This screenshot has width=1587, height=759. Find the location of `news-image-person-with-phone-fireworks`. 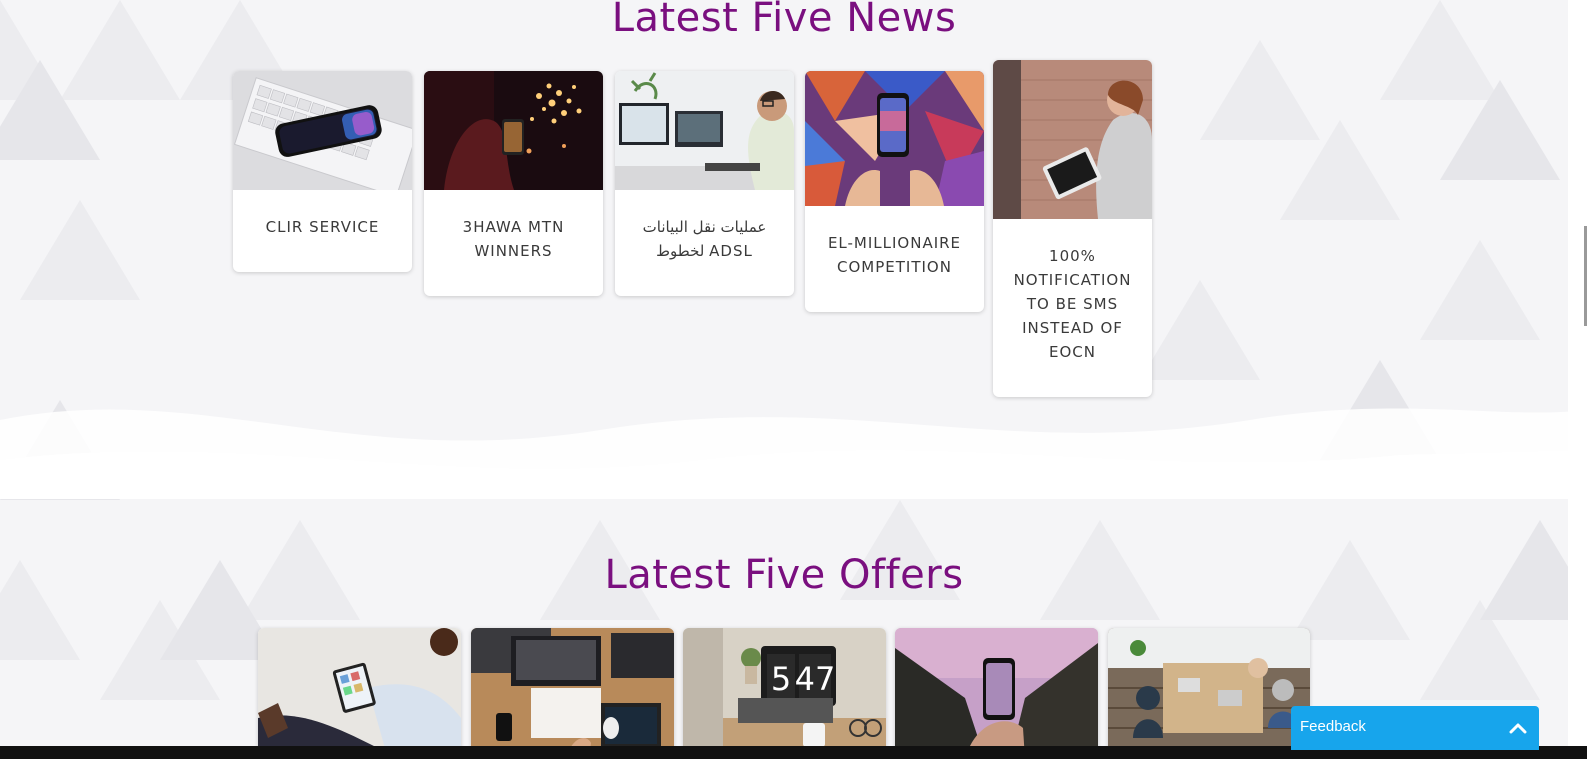

news-image-person-with-phone-fireworks is located at coordinates (513, 130).